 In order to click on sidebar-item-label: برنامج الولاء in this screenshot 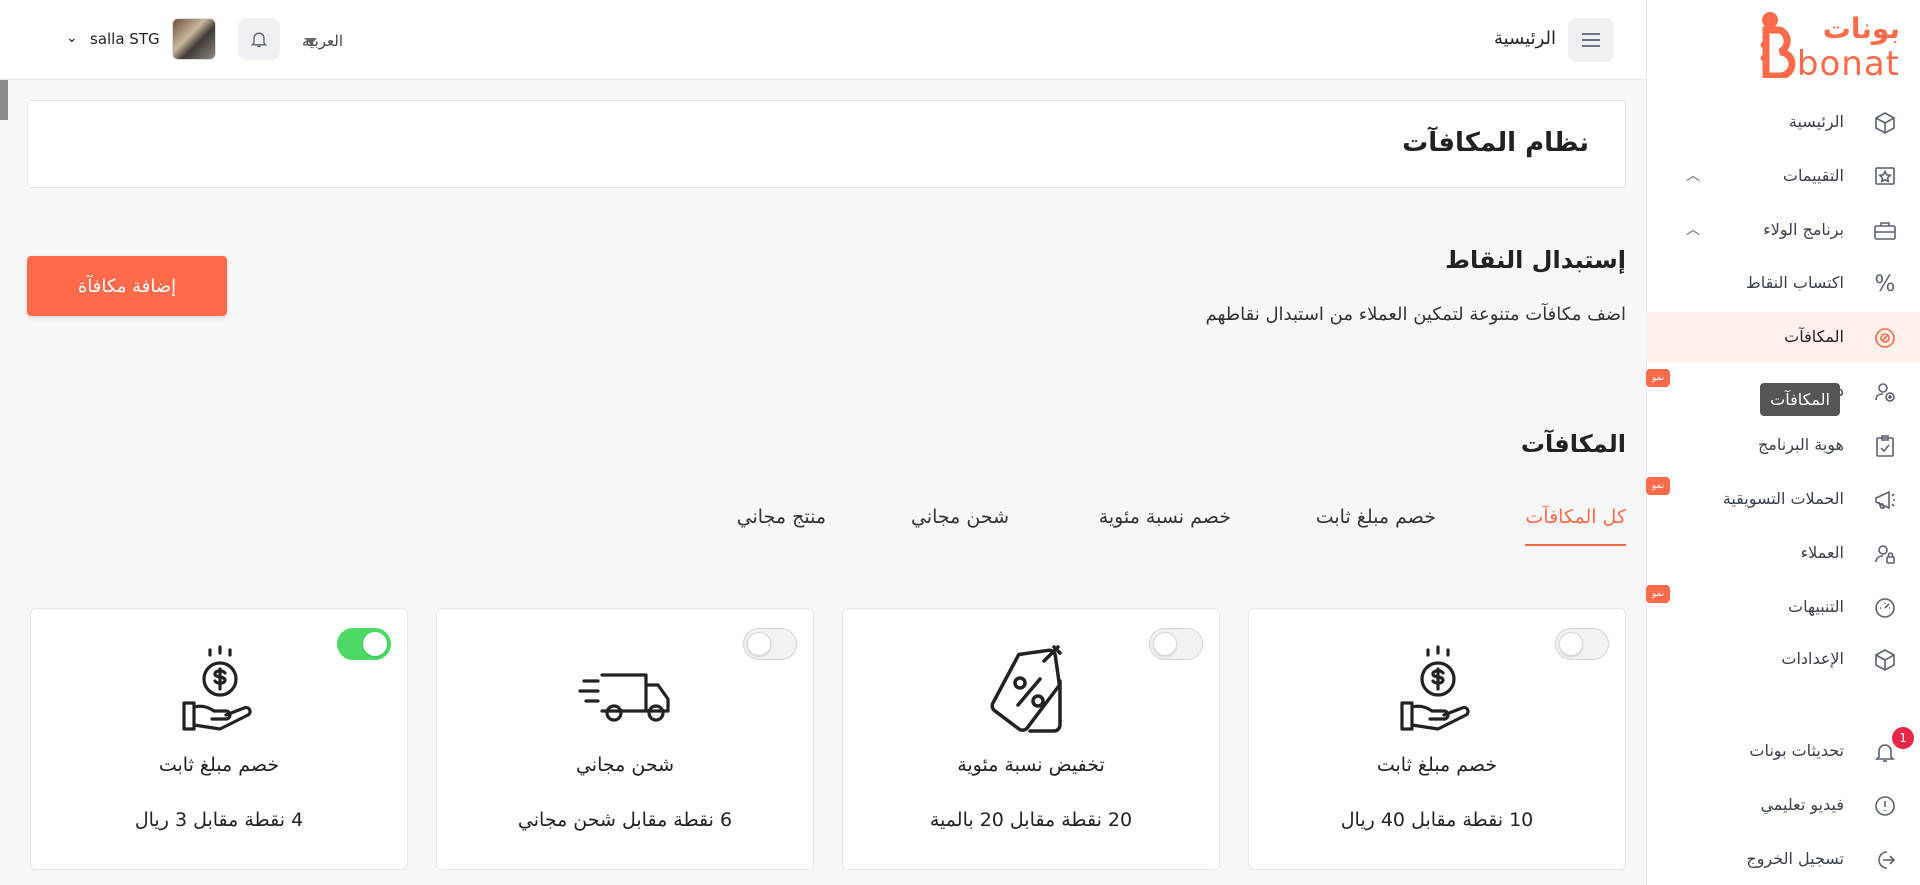, I will do `click(1803, 229)`.